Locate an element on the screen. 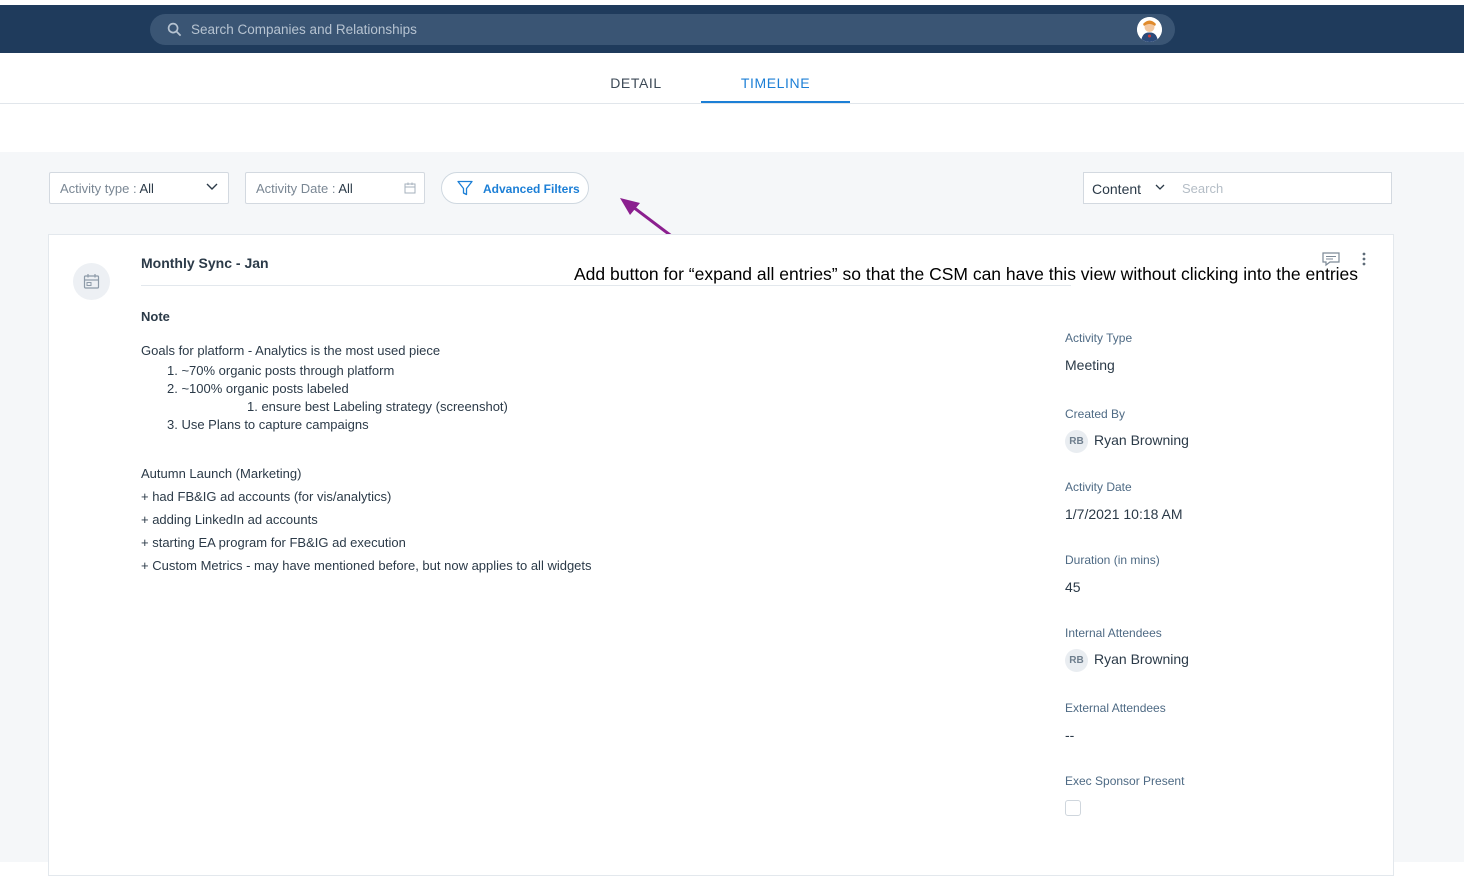  global-search-placeholder: Search Companies and Relationships is located at coordinates (304, 29).